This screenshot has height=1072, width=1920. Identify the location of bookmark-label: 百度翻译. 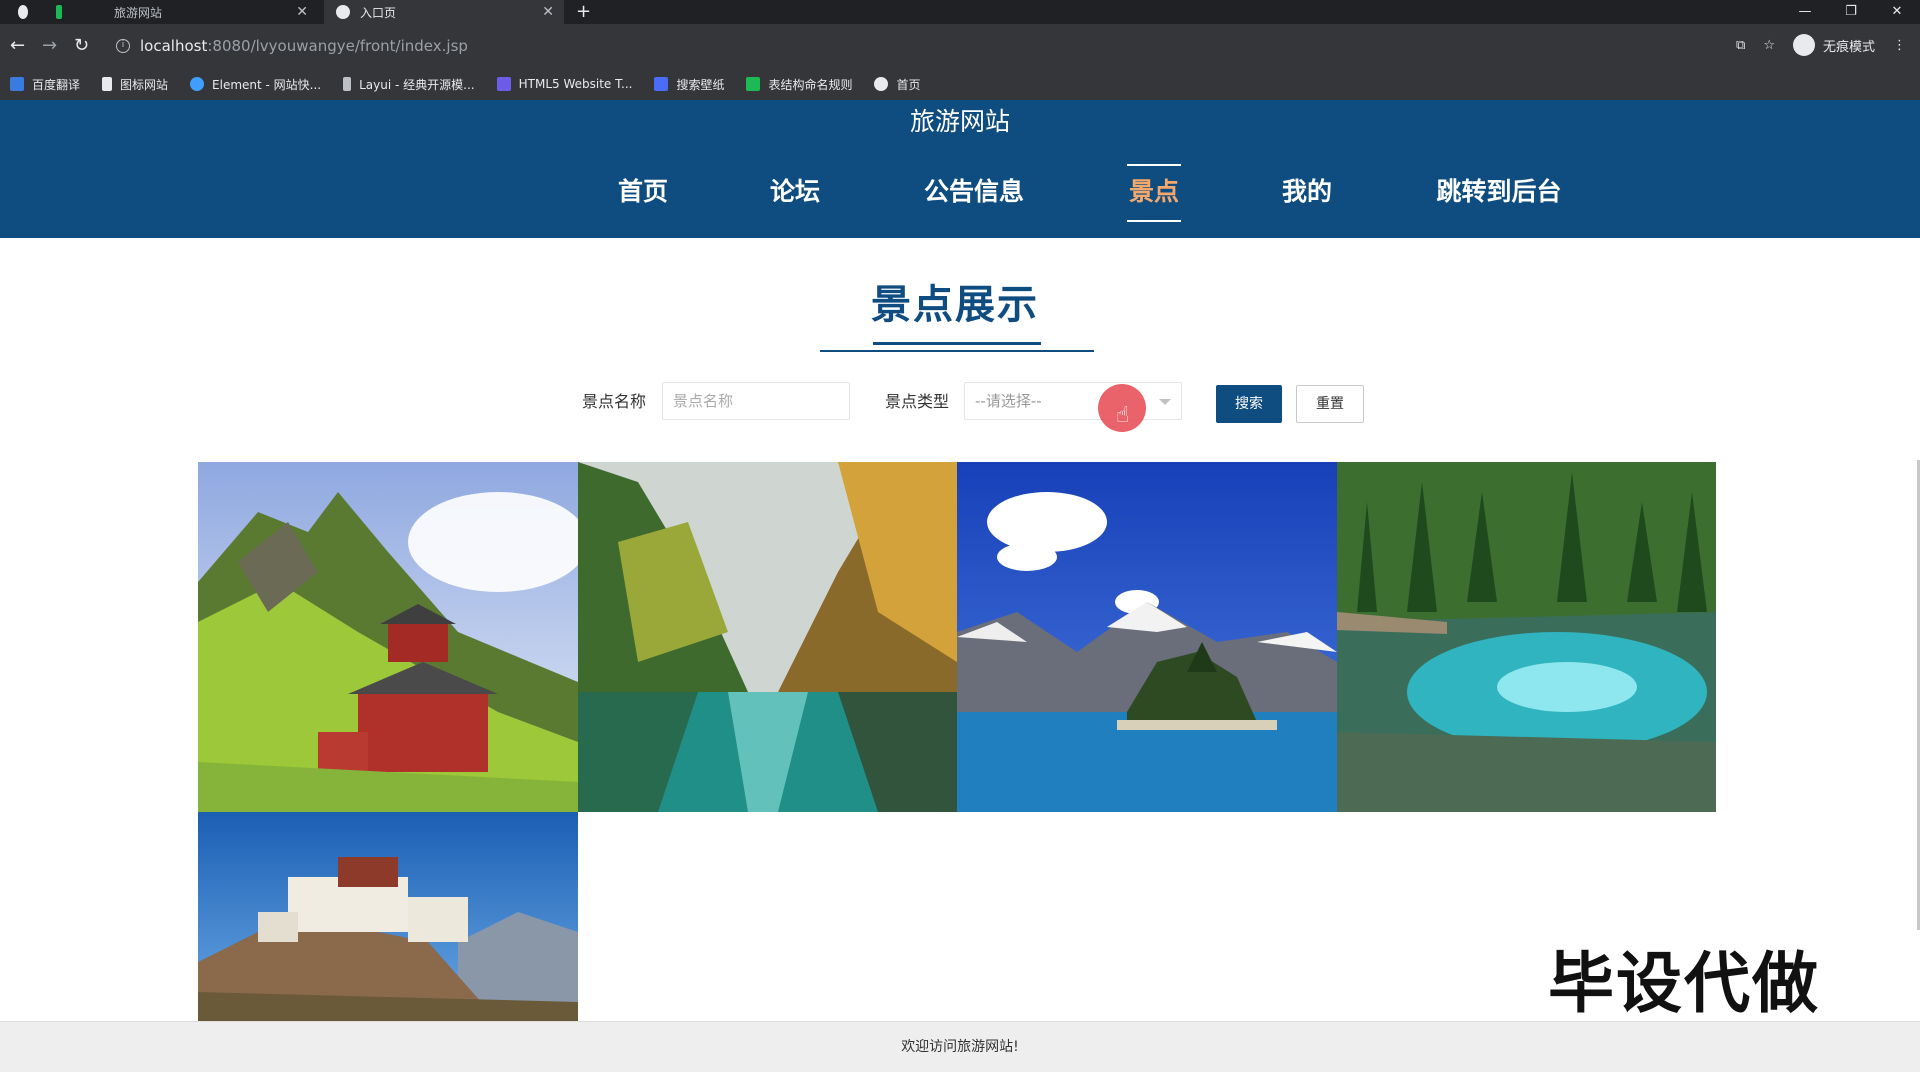
(56, 84).